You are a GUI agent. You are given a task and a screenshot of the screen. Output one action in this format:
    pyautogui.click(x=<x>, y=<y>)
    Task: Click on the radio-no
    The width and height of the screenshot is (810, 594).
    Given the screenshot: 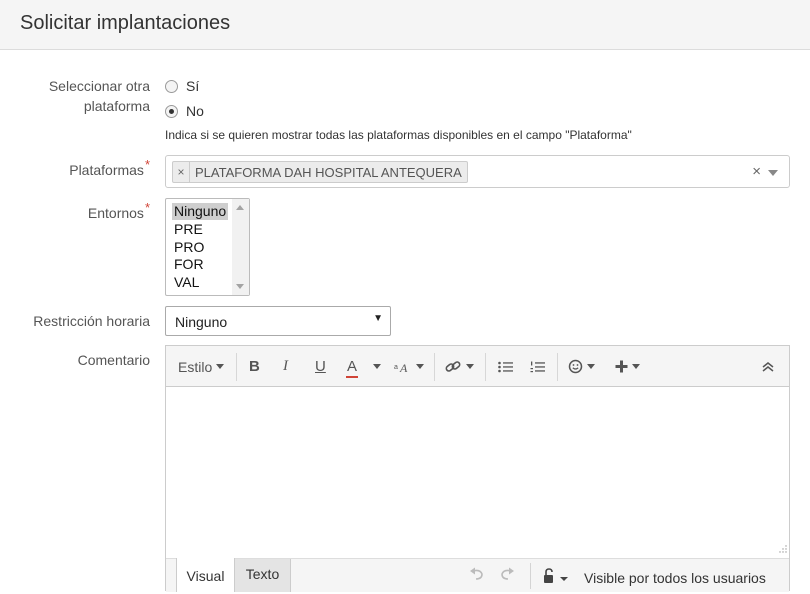 What is the action you would take?
    pyautogui.click(x=171, y=111)
    